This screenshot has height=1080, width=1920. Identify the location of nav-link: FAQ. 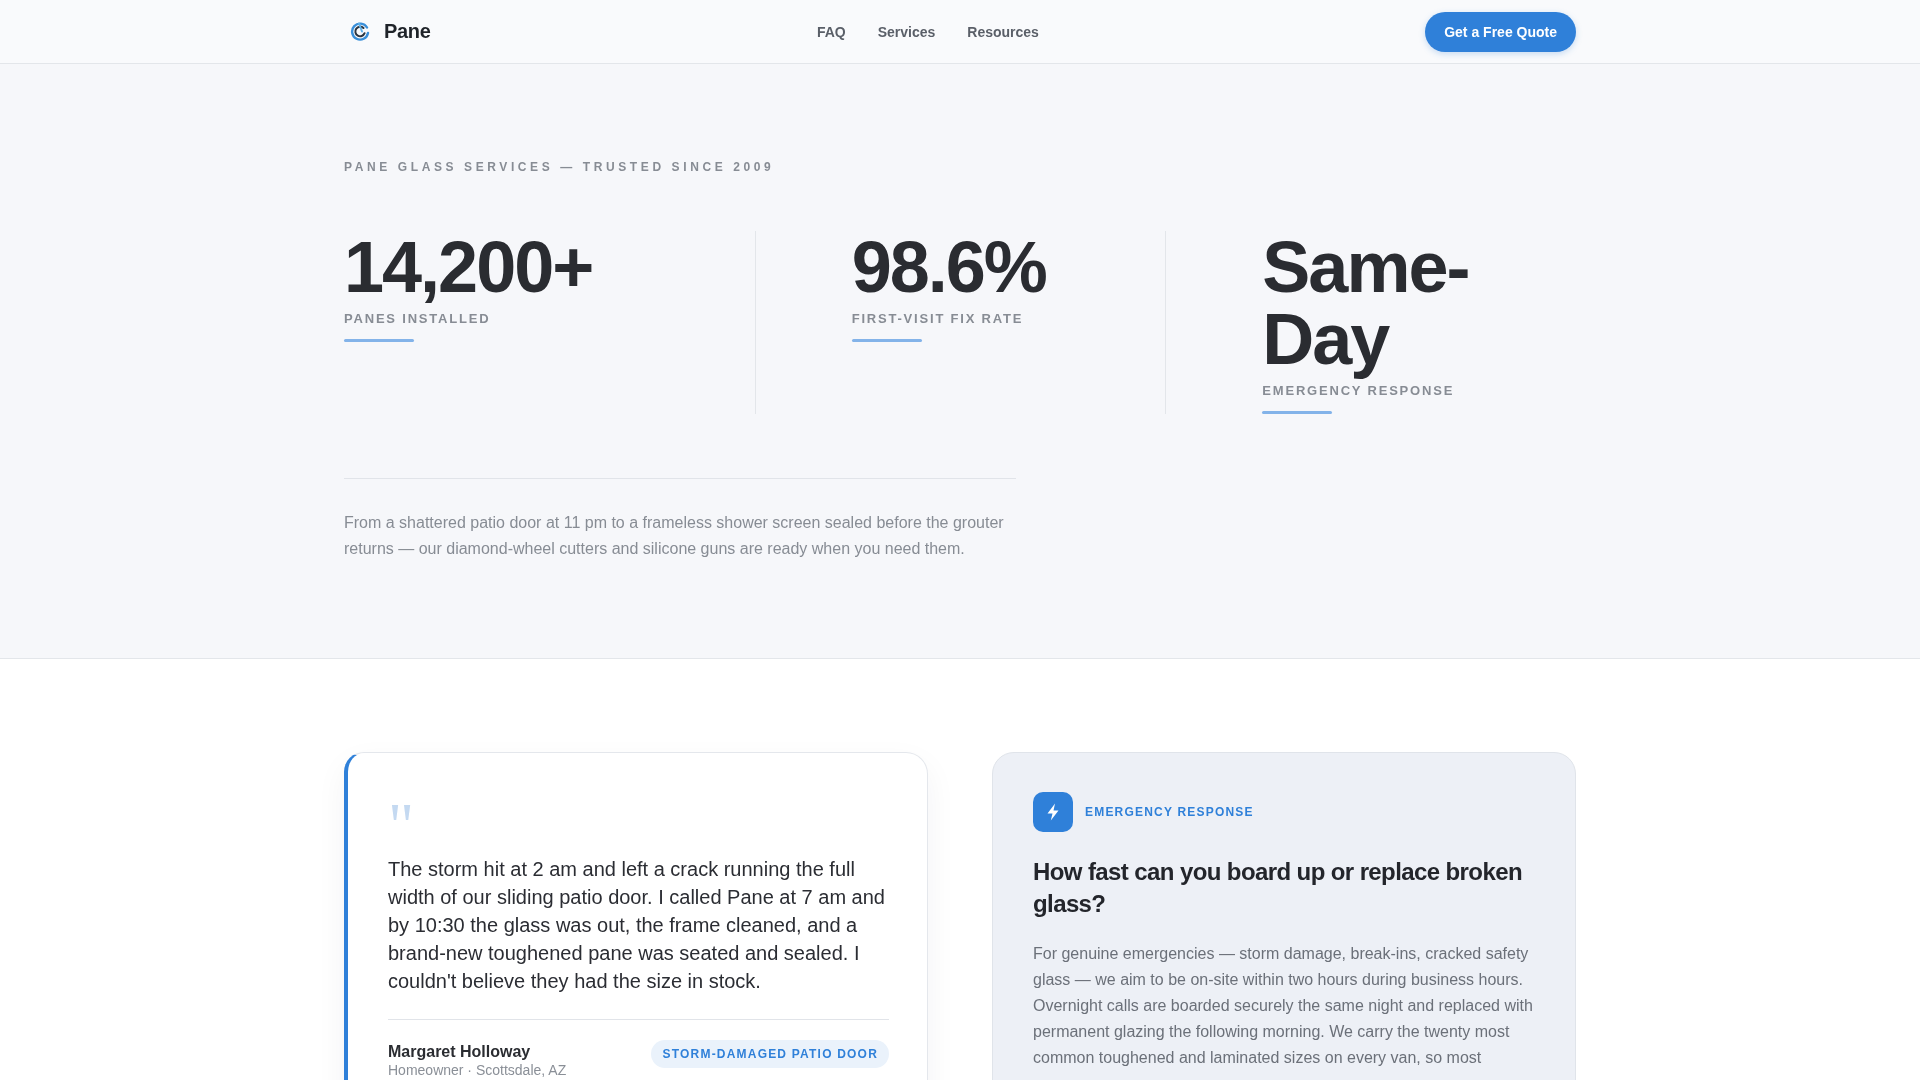
(831, 31).